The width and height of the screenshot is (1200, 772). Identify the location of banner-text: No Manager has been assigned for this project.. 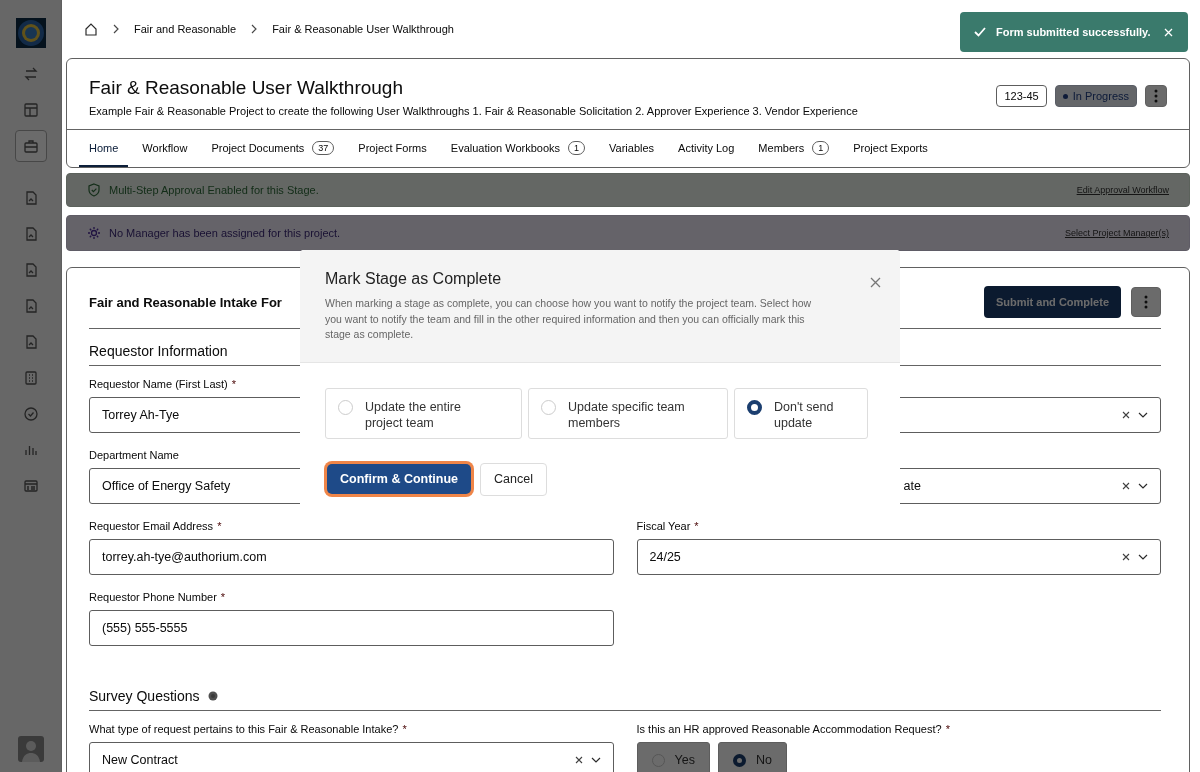
(225, 233).